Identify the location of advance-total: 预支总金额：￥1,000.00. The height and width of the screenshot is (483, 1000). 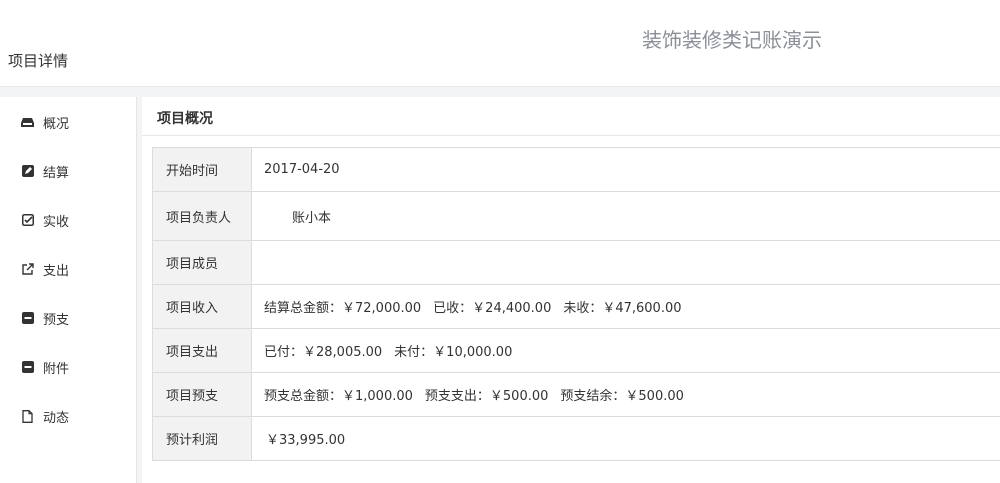
(338, 396).